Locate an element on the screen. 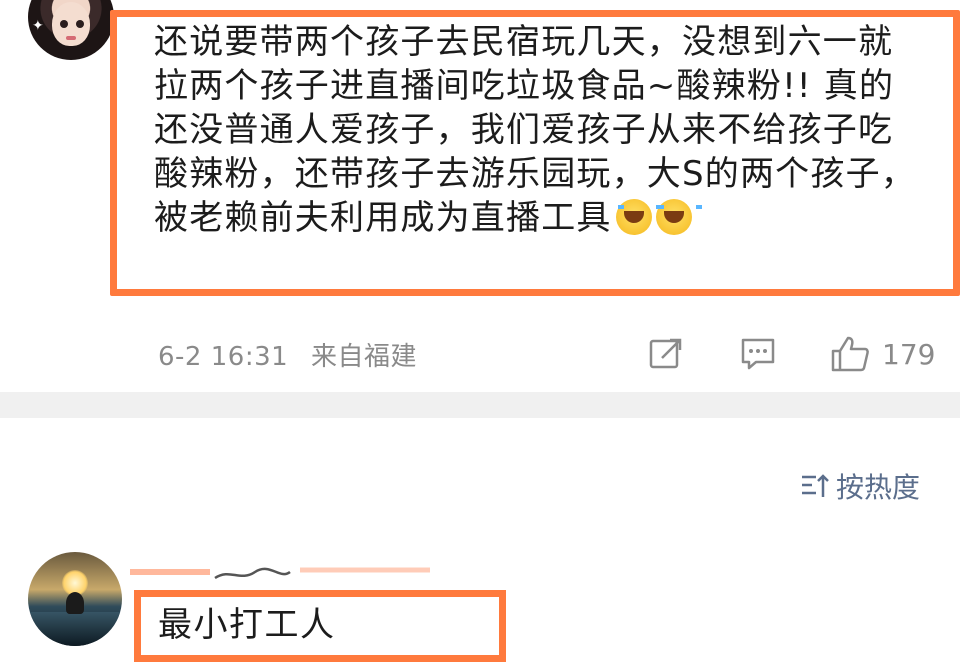  sort-by-hot-button: 按热度 is located at coordinates (860, 486).